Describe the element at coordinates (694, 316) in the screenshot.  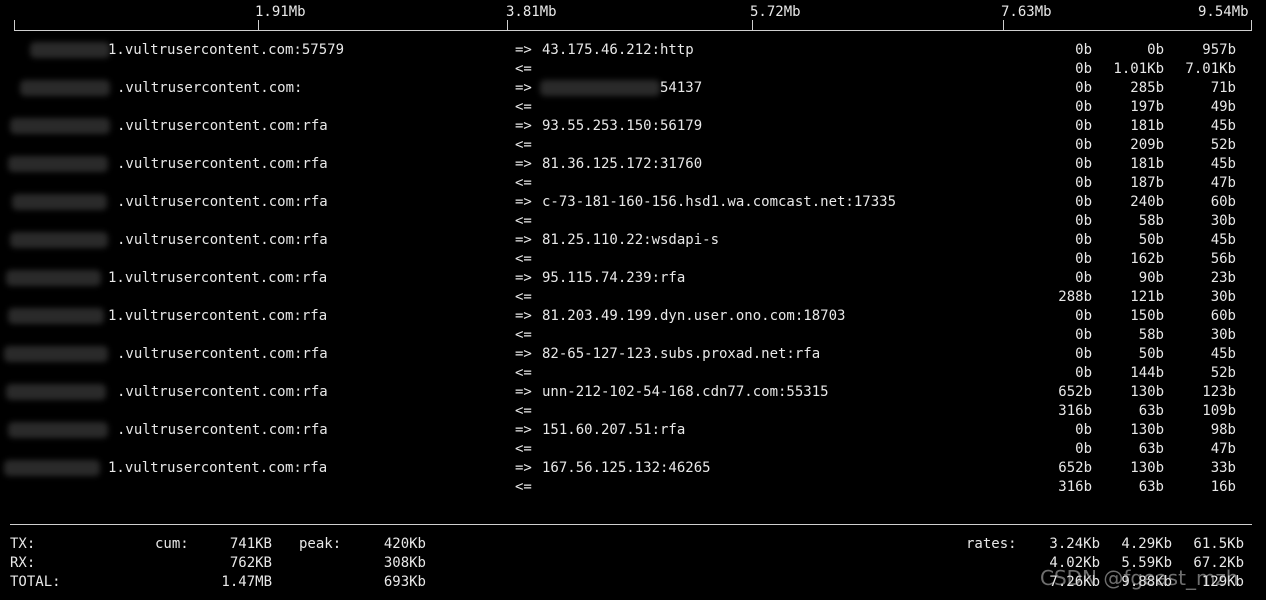
I see `remote-host: 81.203.49.199.dyn.user.ono.com:18703` at that location.